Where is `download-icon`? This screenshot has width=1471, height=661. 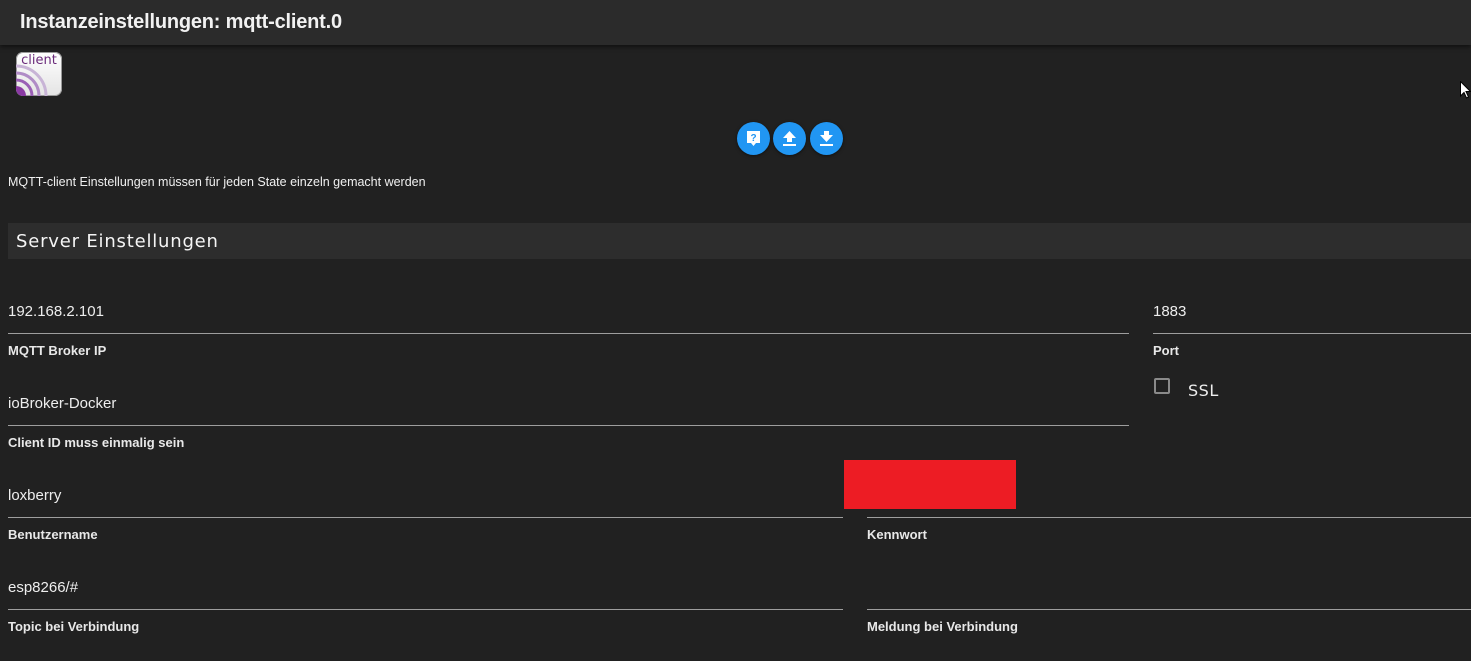 download-icon is located at coordinates (826, 138).